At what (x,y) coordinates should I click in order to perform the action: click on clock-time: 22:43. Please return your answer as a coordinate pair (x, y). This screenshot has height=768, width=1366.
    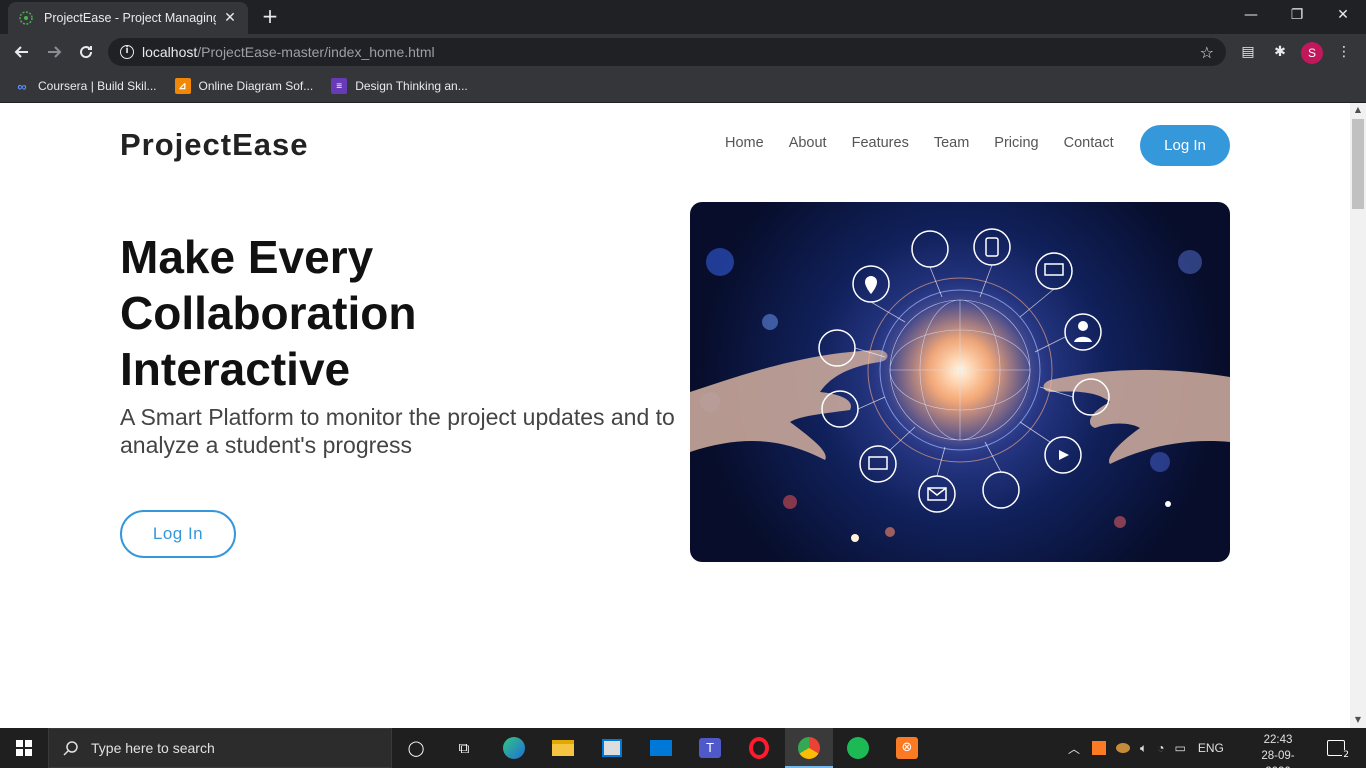
    Looking at the image, I should click on (1278, 740).